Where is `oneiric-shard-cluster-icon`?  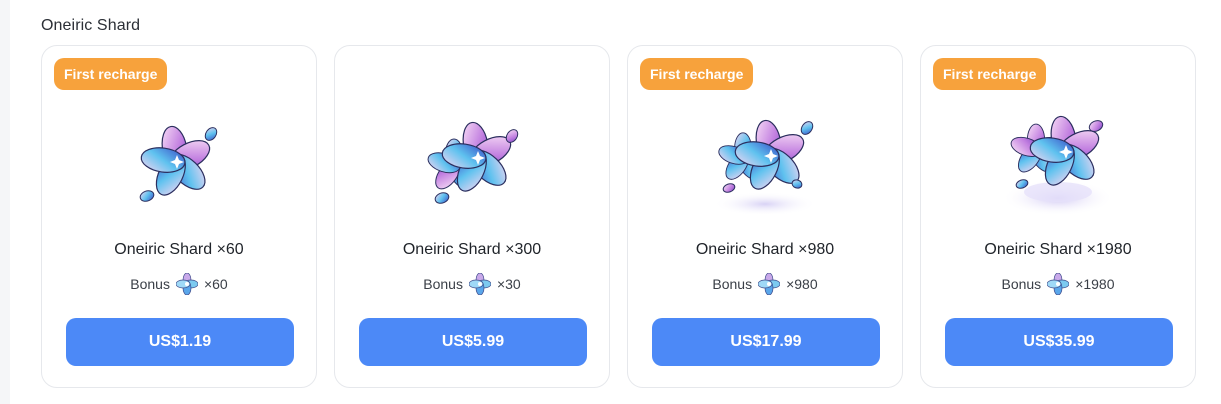
oneiric-shard-cluster-icon is located at coordinates (473, 162).